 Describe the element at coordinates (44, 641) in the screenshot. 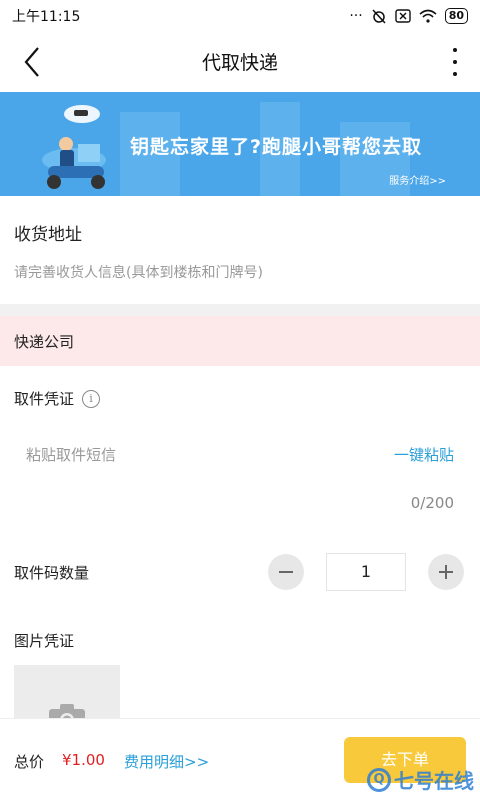

I see `photo-proof-title: 图片凭证` at that location.